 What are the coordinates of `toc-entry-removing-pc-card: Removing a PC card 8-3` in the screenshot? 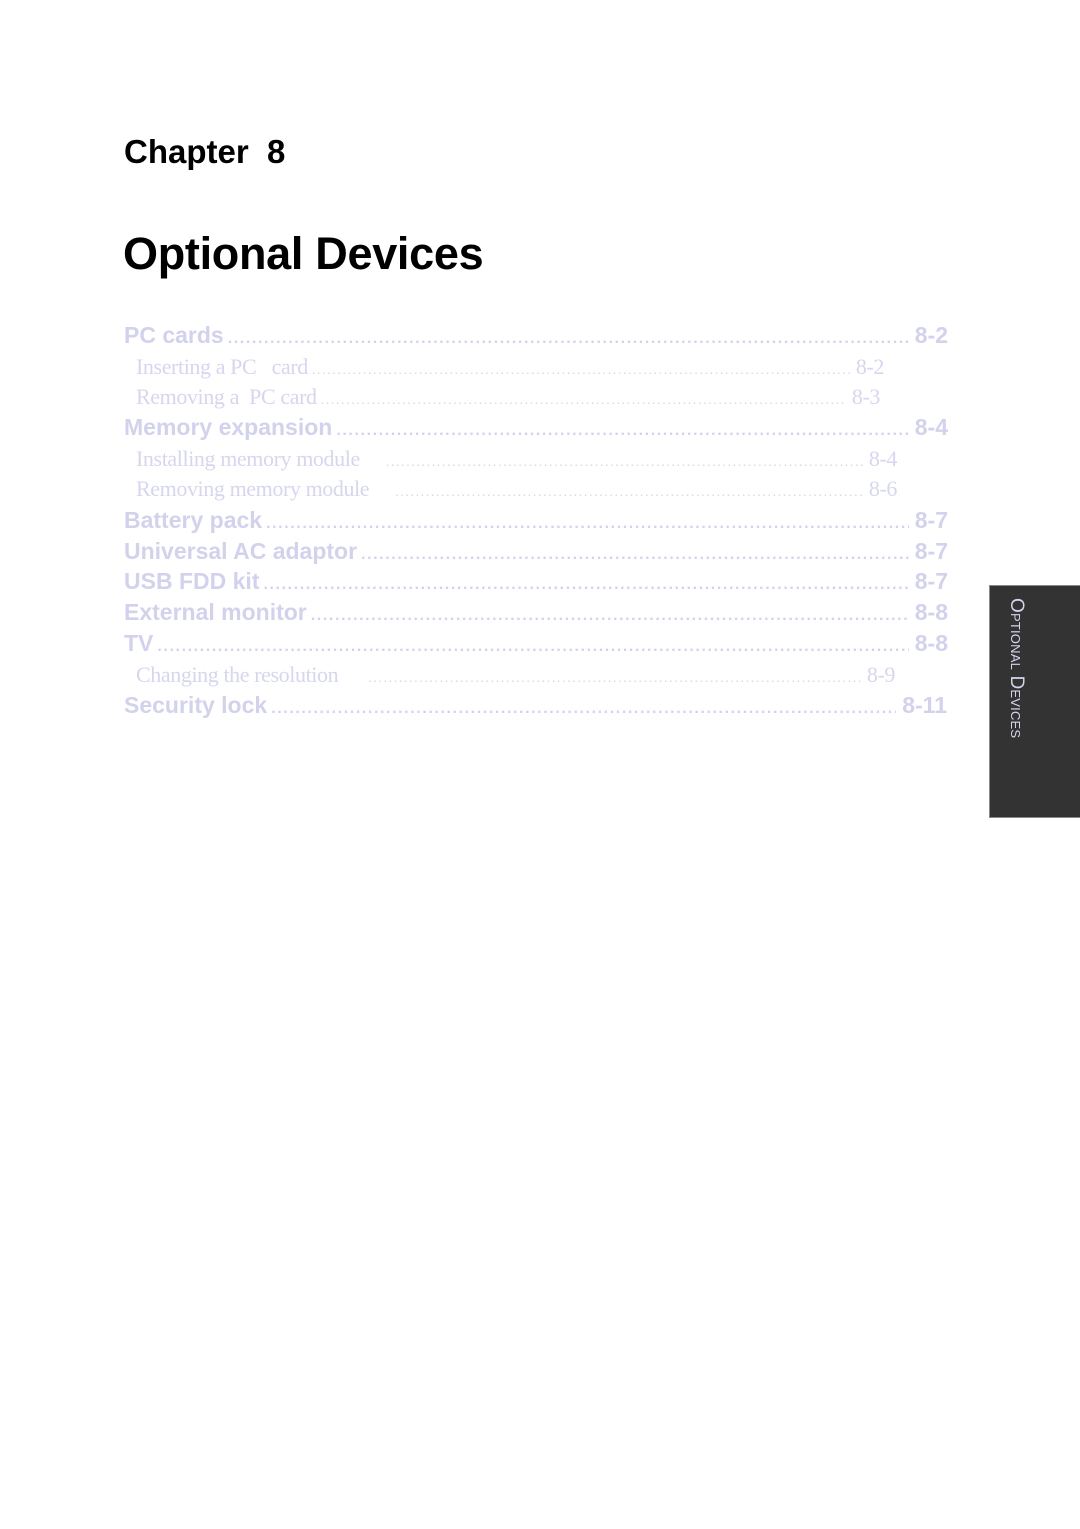 It's located at (508, 398).